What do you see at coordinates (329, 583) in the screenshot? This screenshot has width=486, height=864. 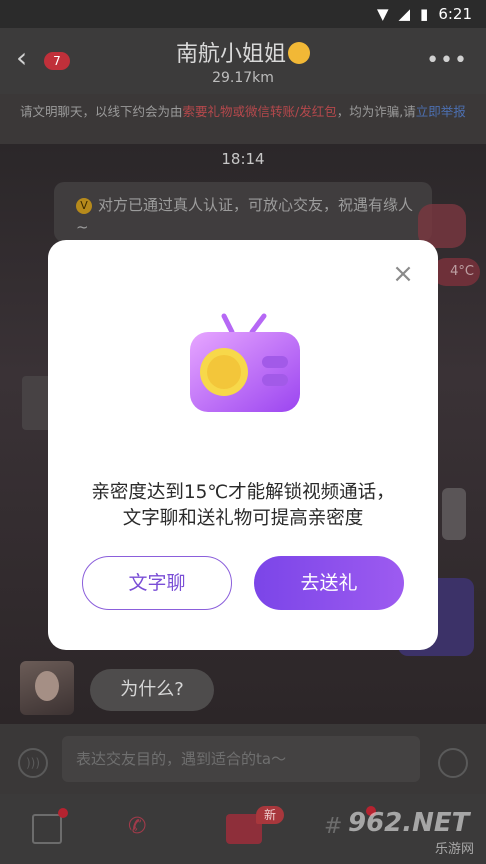 I see `send-gift-button: 去送礼` at bounding box center [329, 583].